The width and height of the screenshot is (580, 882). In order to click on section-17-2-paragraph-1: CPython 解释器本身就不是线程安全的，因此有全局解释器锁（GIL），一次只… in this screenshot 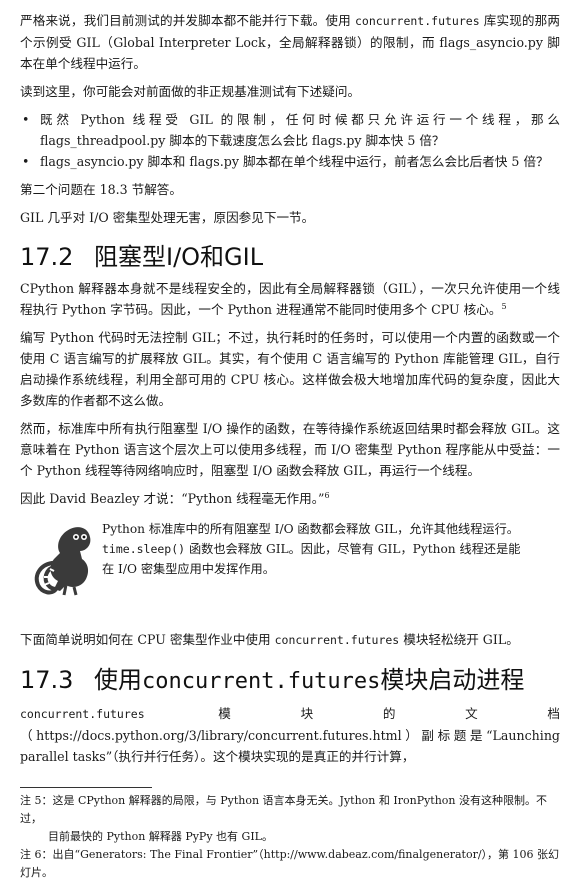, I will do `click(290, 299)`.